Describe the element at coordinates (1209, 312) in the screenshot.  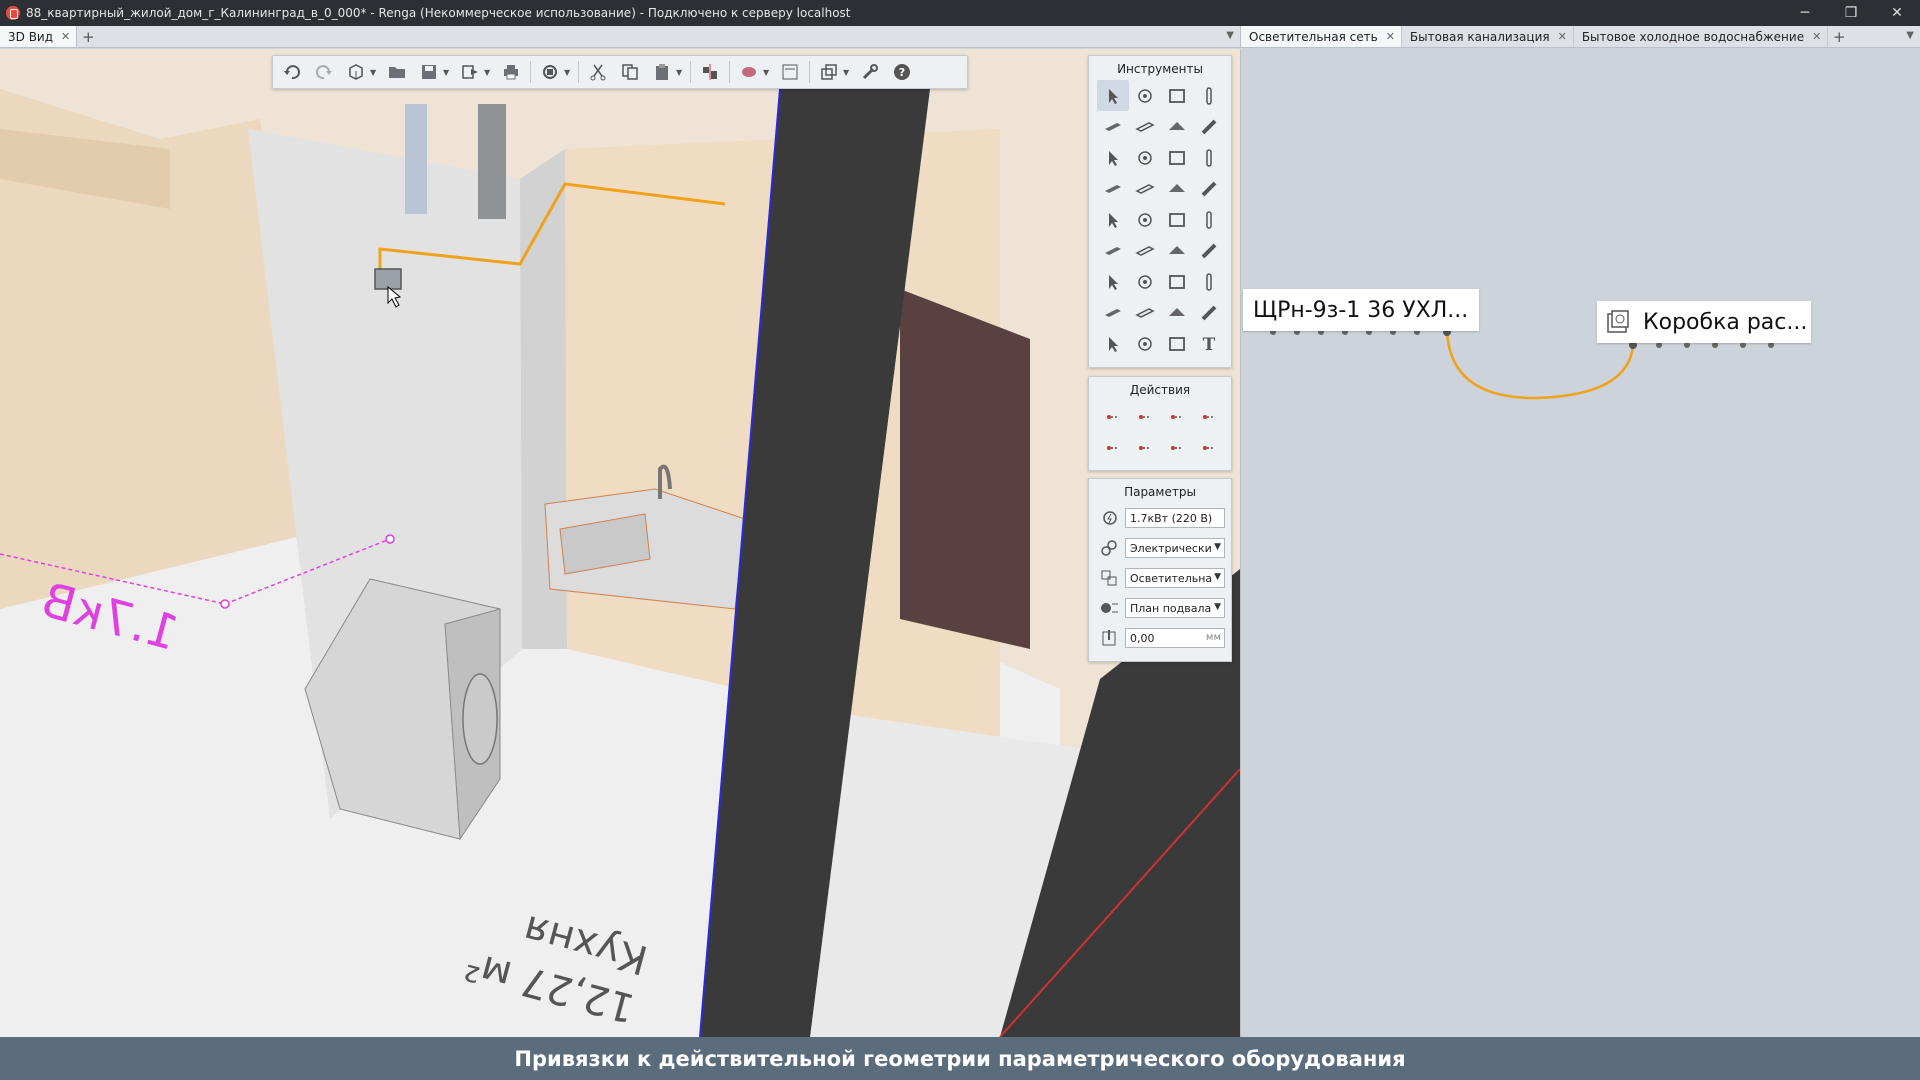
I see `tool-device-button` at that location.